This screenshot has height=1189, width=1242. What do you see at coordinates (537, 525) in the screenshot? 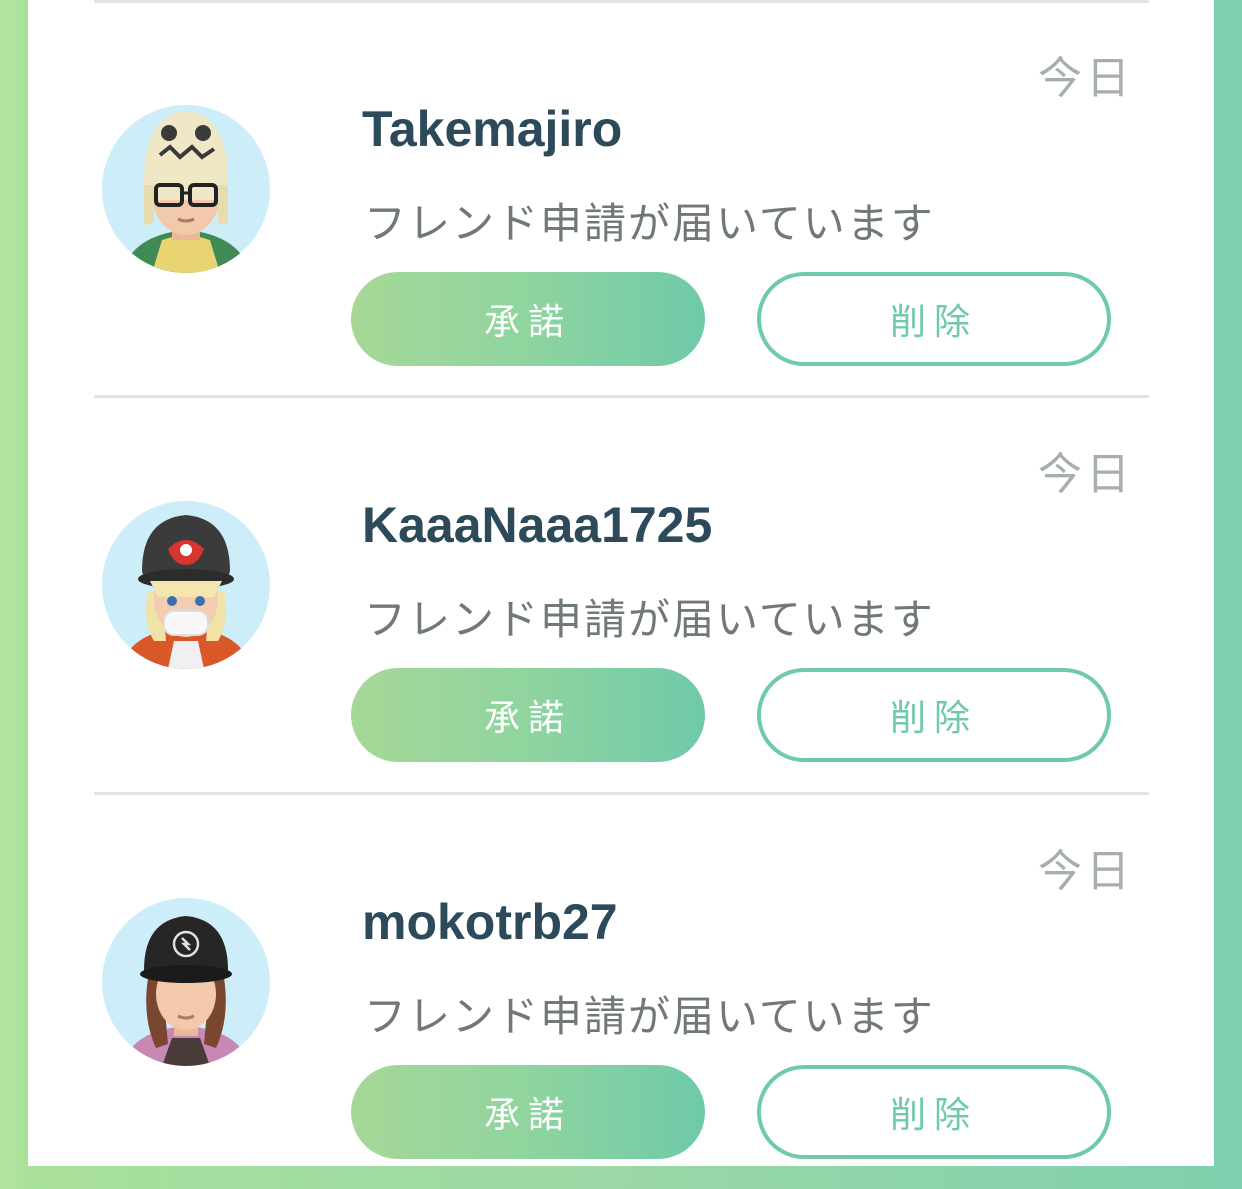
I see `trainer-name: KaaaNaaa1725` at bounding box center [537, 525].